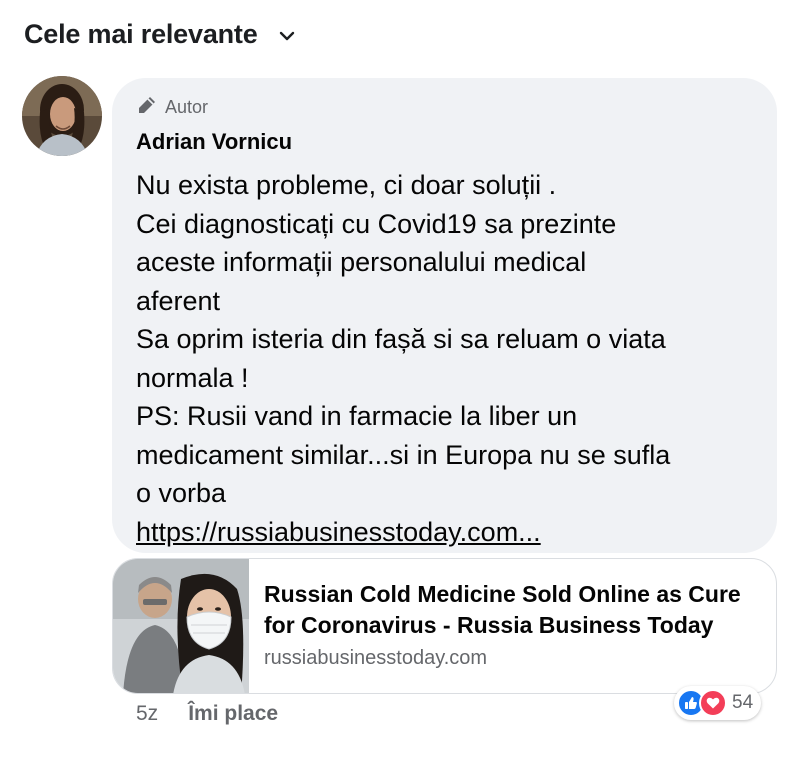 Image resolution: width=800 pixels, height=762 pixels. I want to click on reactions-count: 54, so click(743, 702).